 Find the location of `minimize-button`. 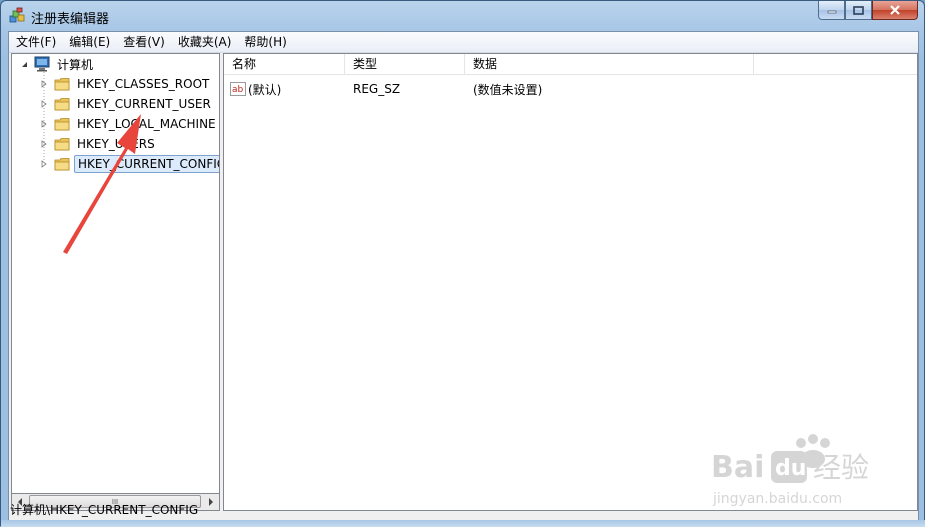

minimize-button is located at coordinates (831, 10).